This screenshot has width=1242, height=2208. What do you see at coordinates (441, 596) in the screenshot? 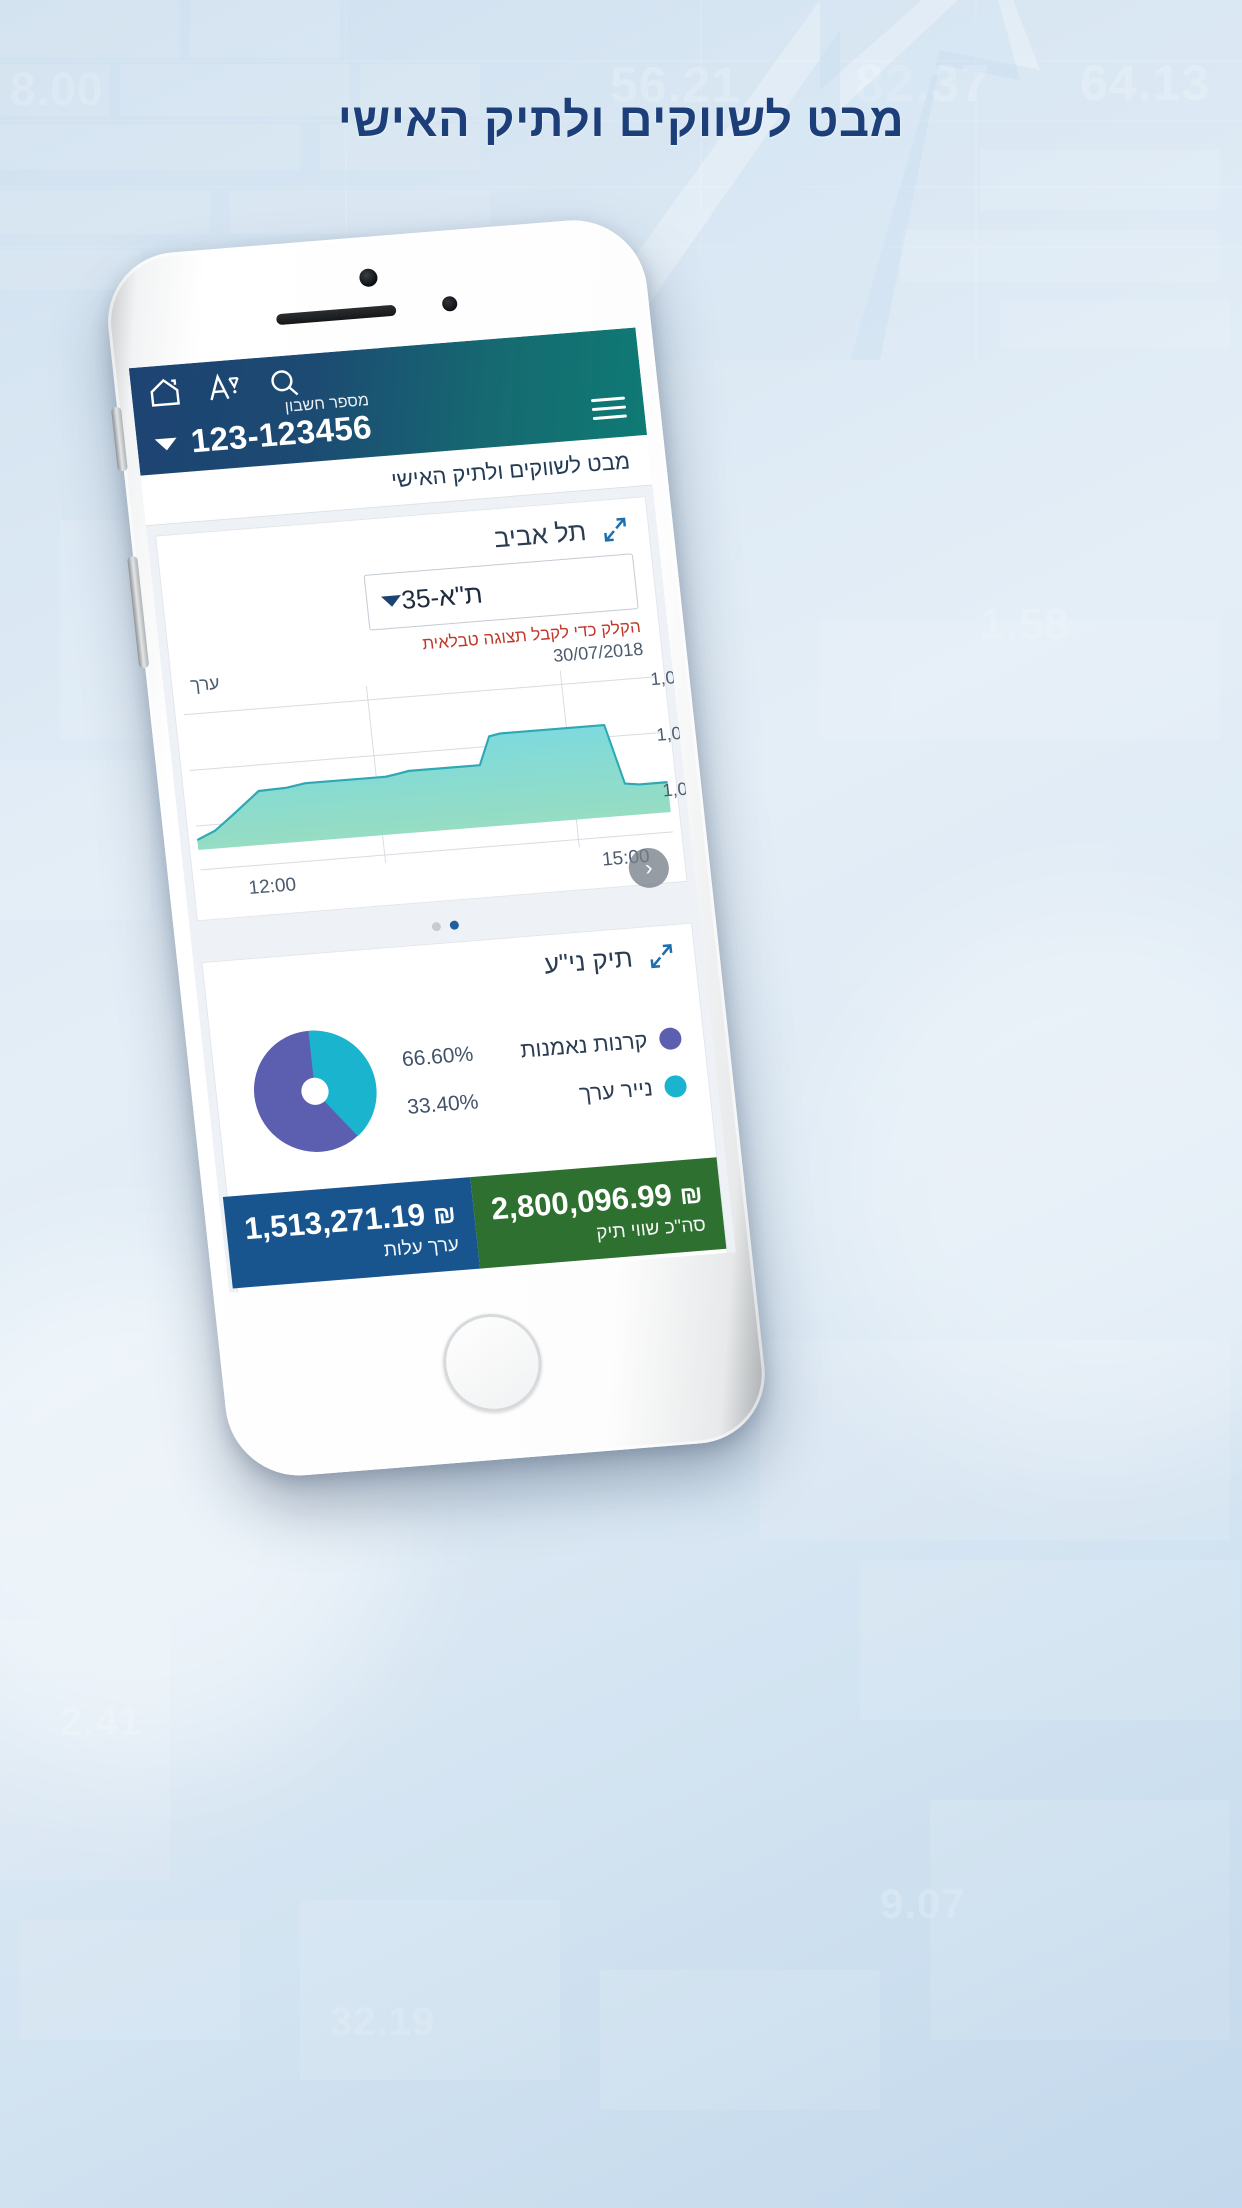
I see `index-dropdown-value: ת"א-35` at bounding box center [441, 596].